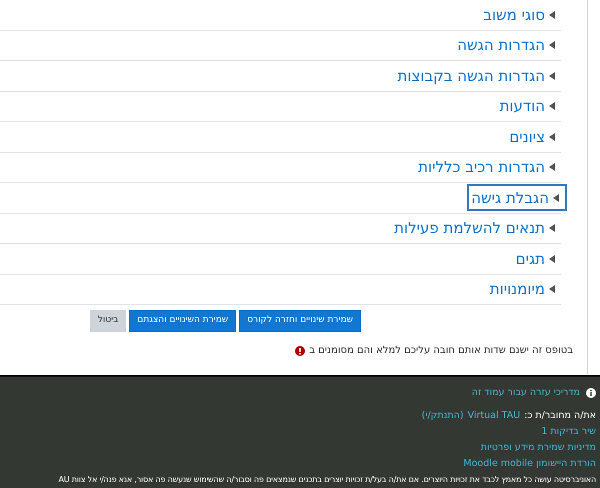 Image resolution: width=600 pixels, height=488 pixels. I want to click on section-toggle: סוגי משוב, so click(521, 14).